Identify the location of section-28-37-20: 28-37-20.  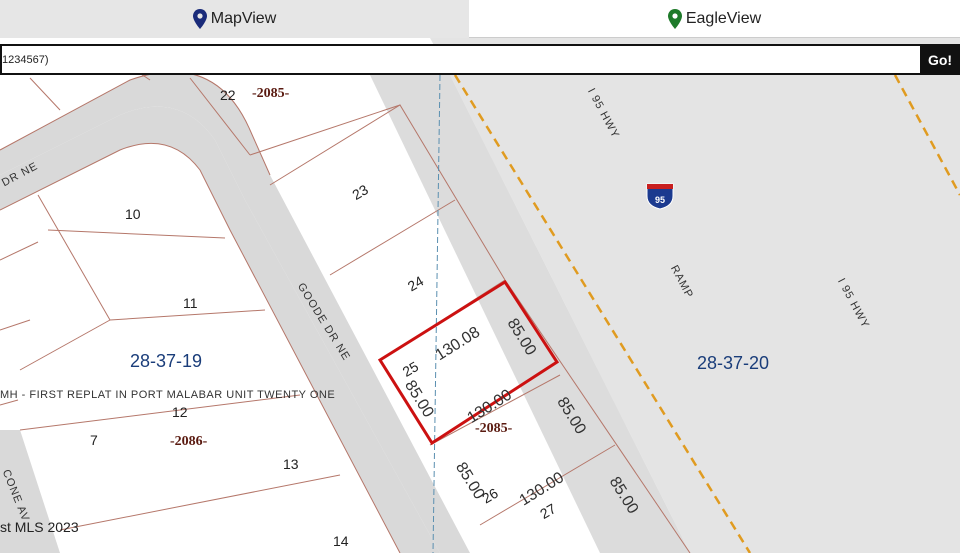
(733, 363).